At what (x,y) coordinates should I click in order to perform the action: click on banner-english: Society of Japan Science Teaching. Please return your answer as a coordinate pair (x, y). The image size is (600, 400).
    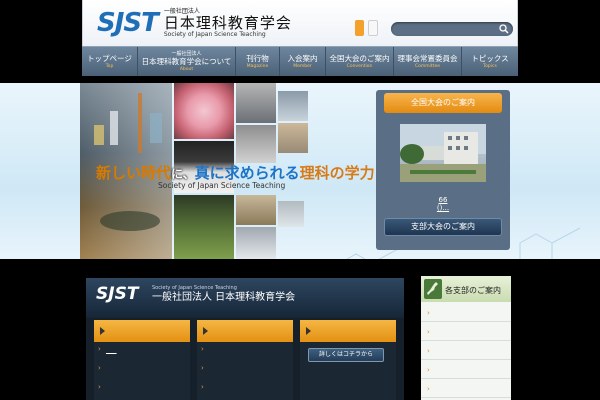
    Looking at the image, I should click on (194, 288).